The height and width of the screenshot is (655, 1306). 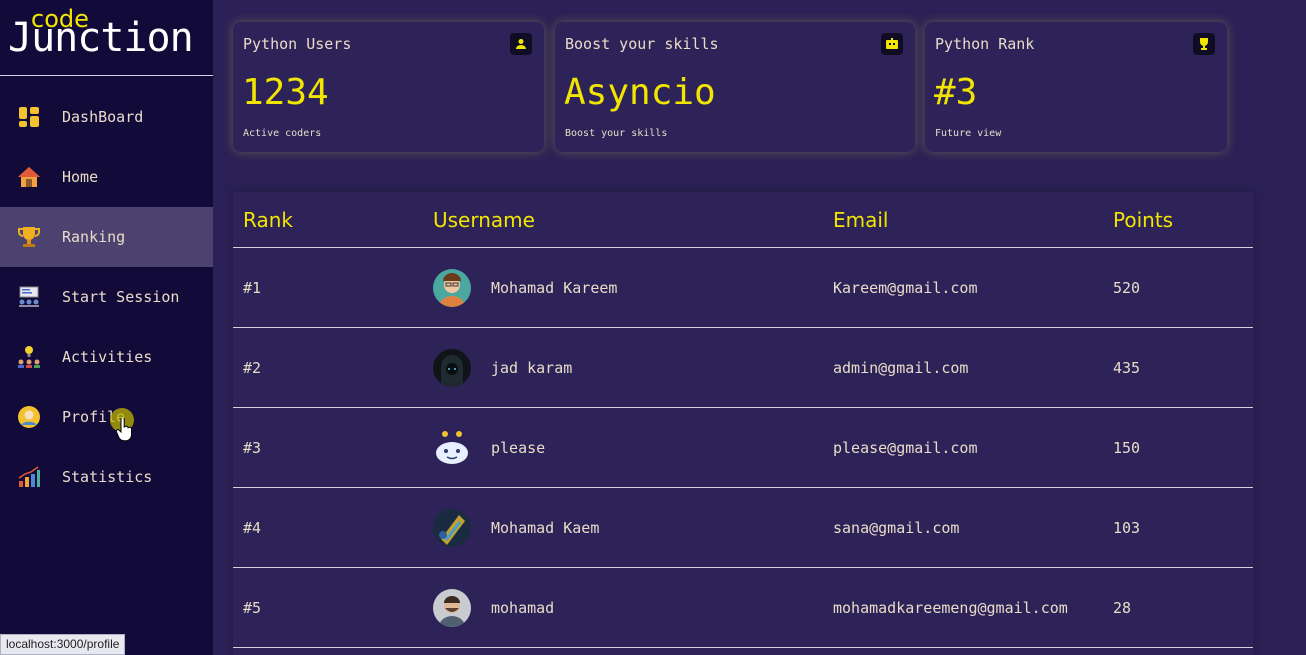 What do you see at coordinates (1127, 448) in the screenshot?
I see `points-cell: 150` at bounding box center [1127, 448].